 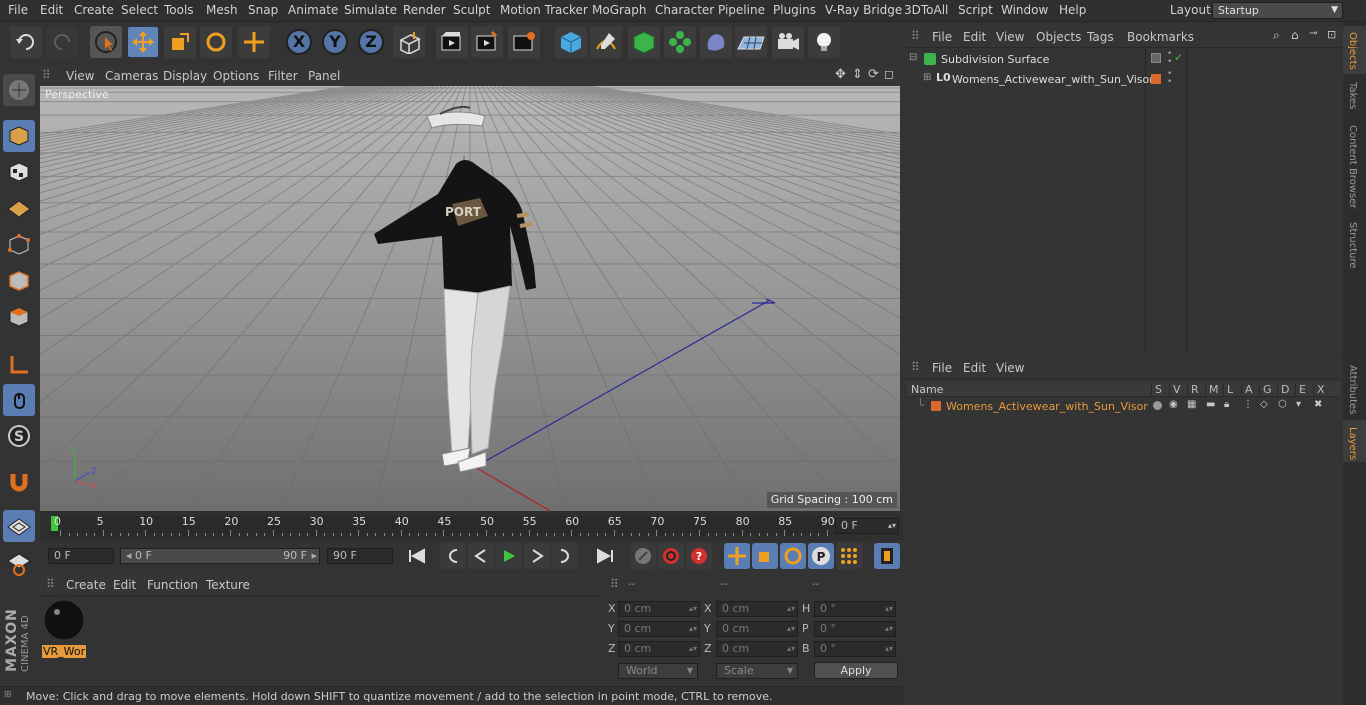 I want to click on redo-button, so click(x=62, y=42).